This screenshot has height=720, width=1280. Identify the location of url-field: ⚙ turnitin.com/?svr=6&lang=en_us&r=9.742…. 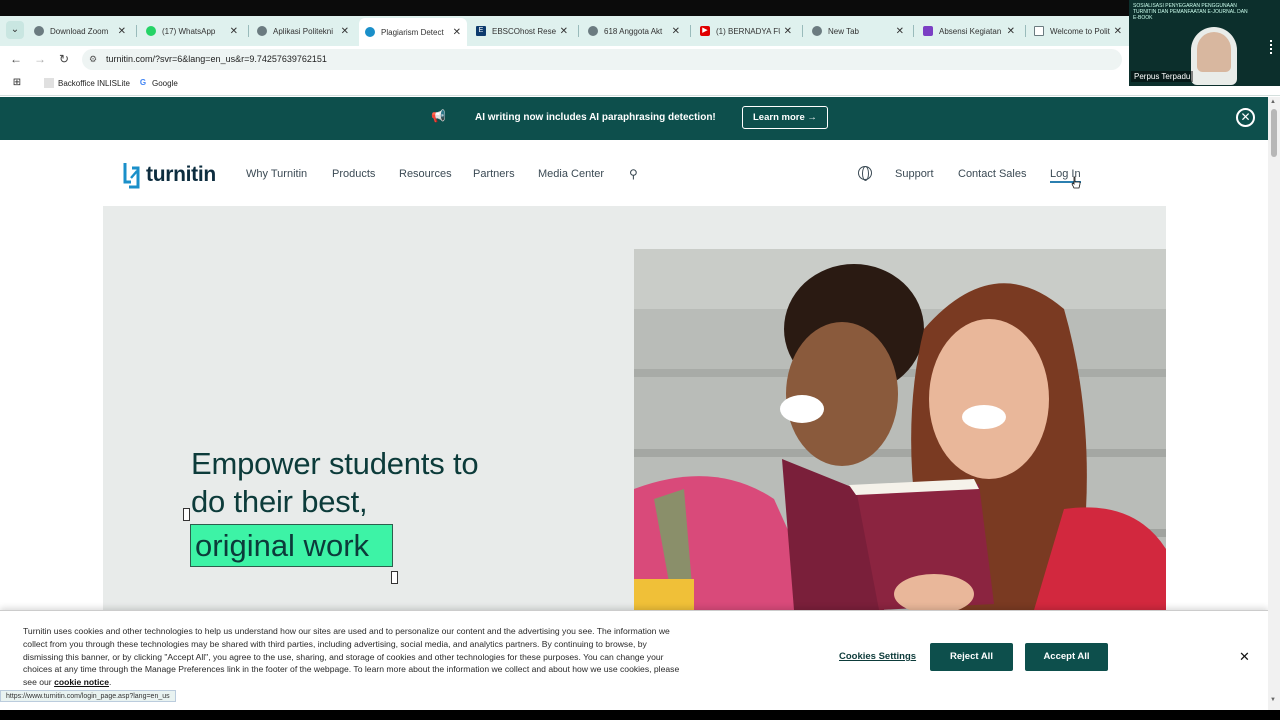
(602, 59).